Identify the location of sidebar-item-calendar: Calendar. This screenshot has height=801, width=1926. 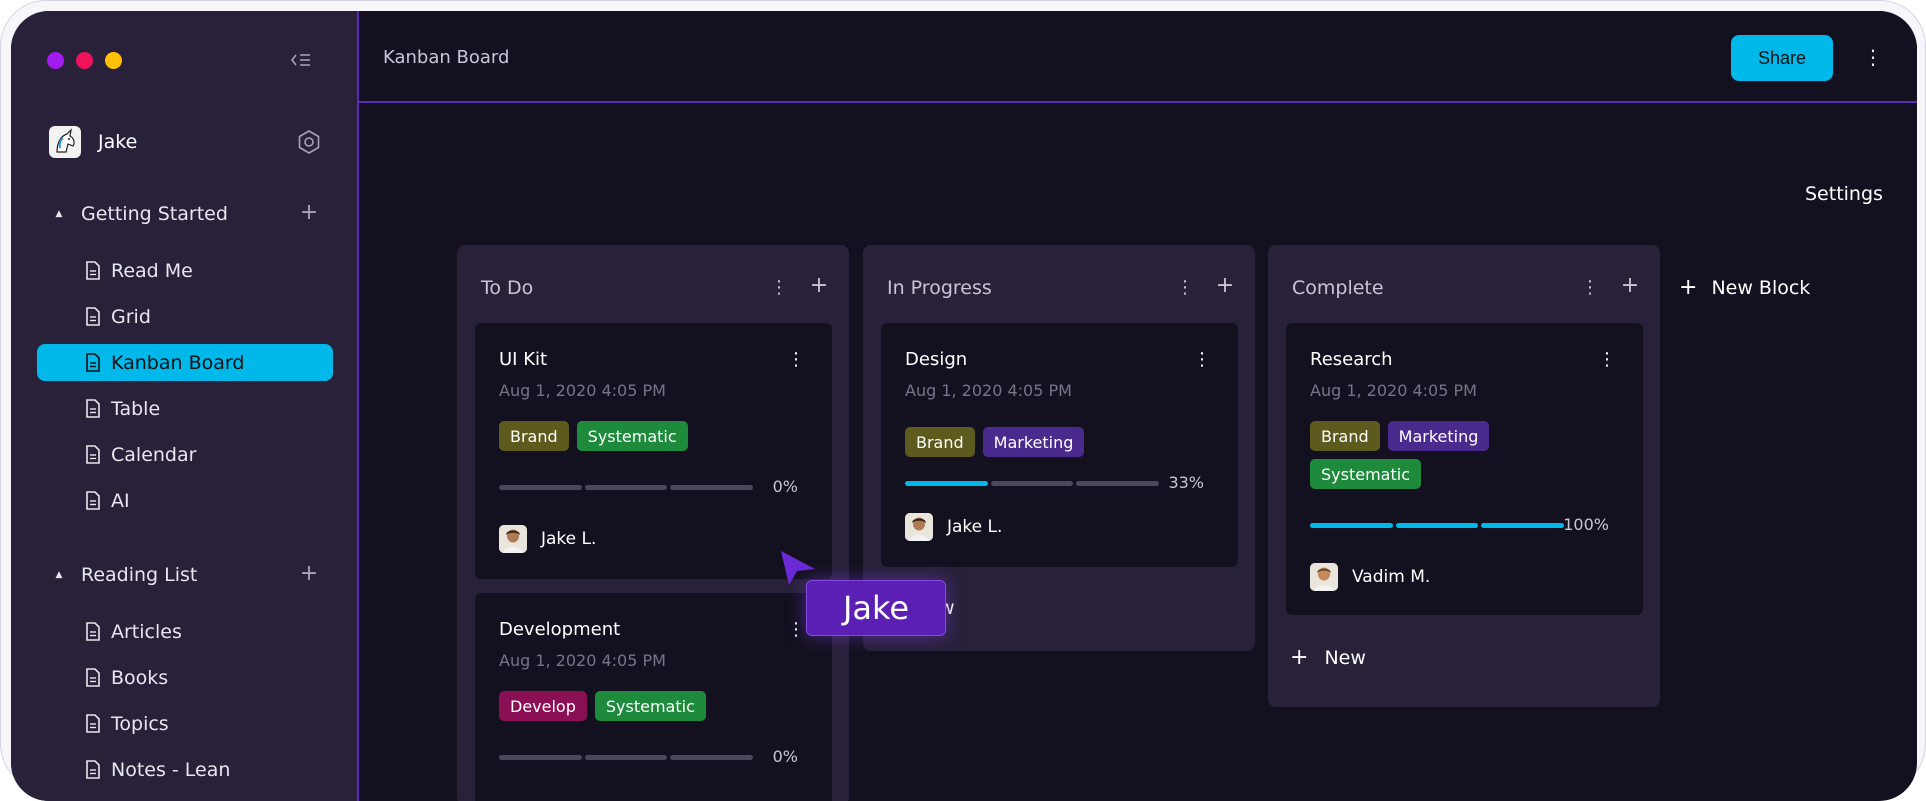
(185, 454).